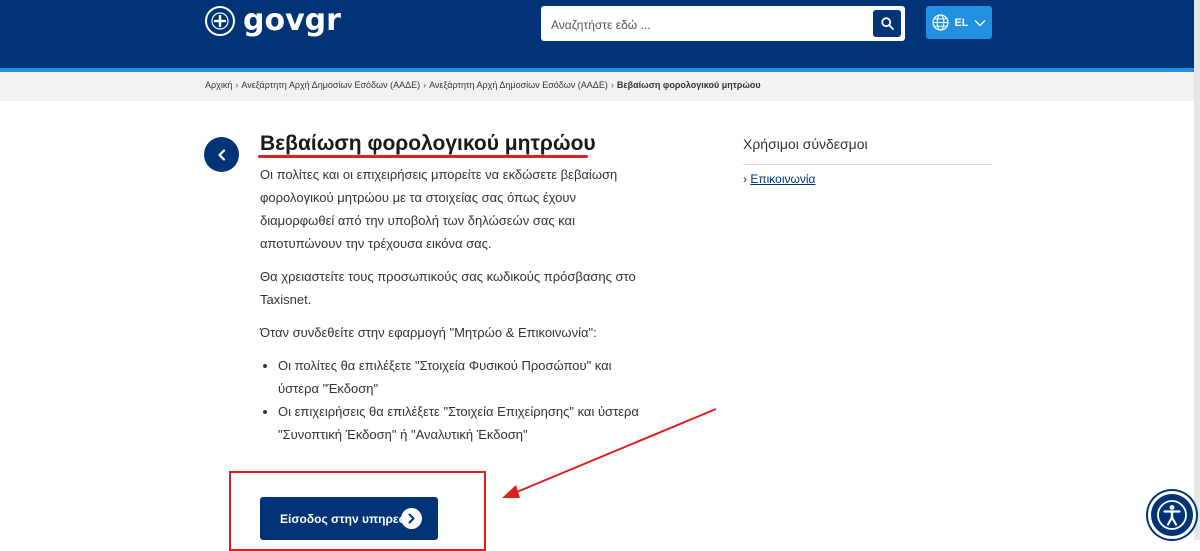  Describe the element at coordinates (980, 22) in the screenshot. I see `chevron-down-icon` at that location.